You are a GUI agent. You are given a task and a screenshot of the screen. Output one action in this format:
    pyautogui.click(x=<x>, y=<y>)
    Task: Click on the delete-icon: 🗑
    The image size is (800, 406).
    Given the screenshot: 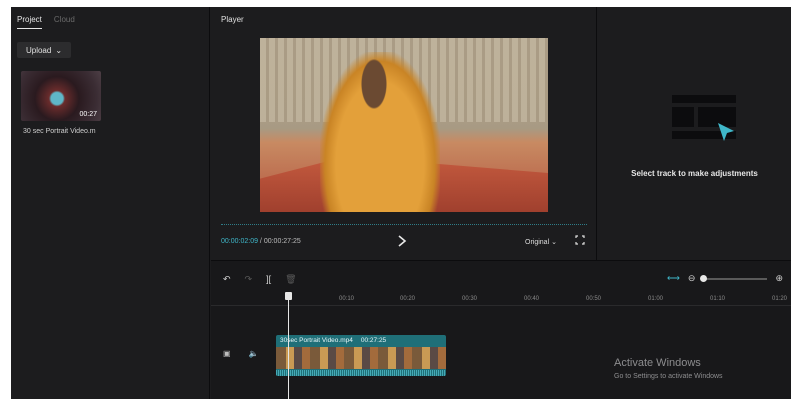 What is the action you would take?
    pyautogui.click(x=290, y=279)
    